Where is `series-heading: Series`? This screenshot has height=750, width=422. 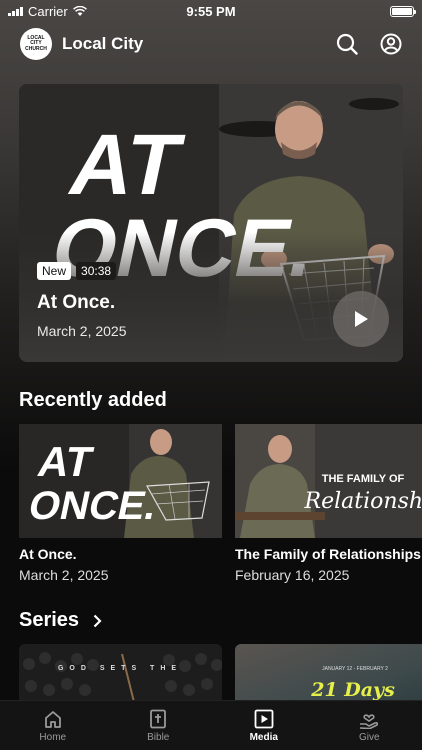 series-heading: Series is located at coordinates (60, 620).